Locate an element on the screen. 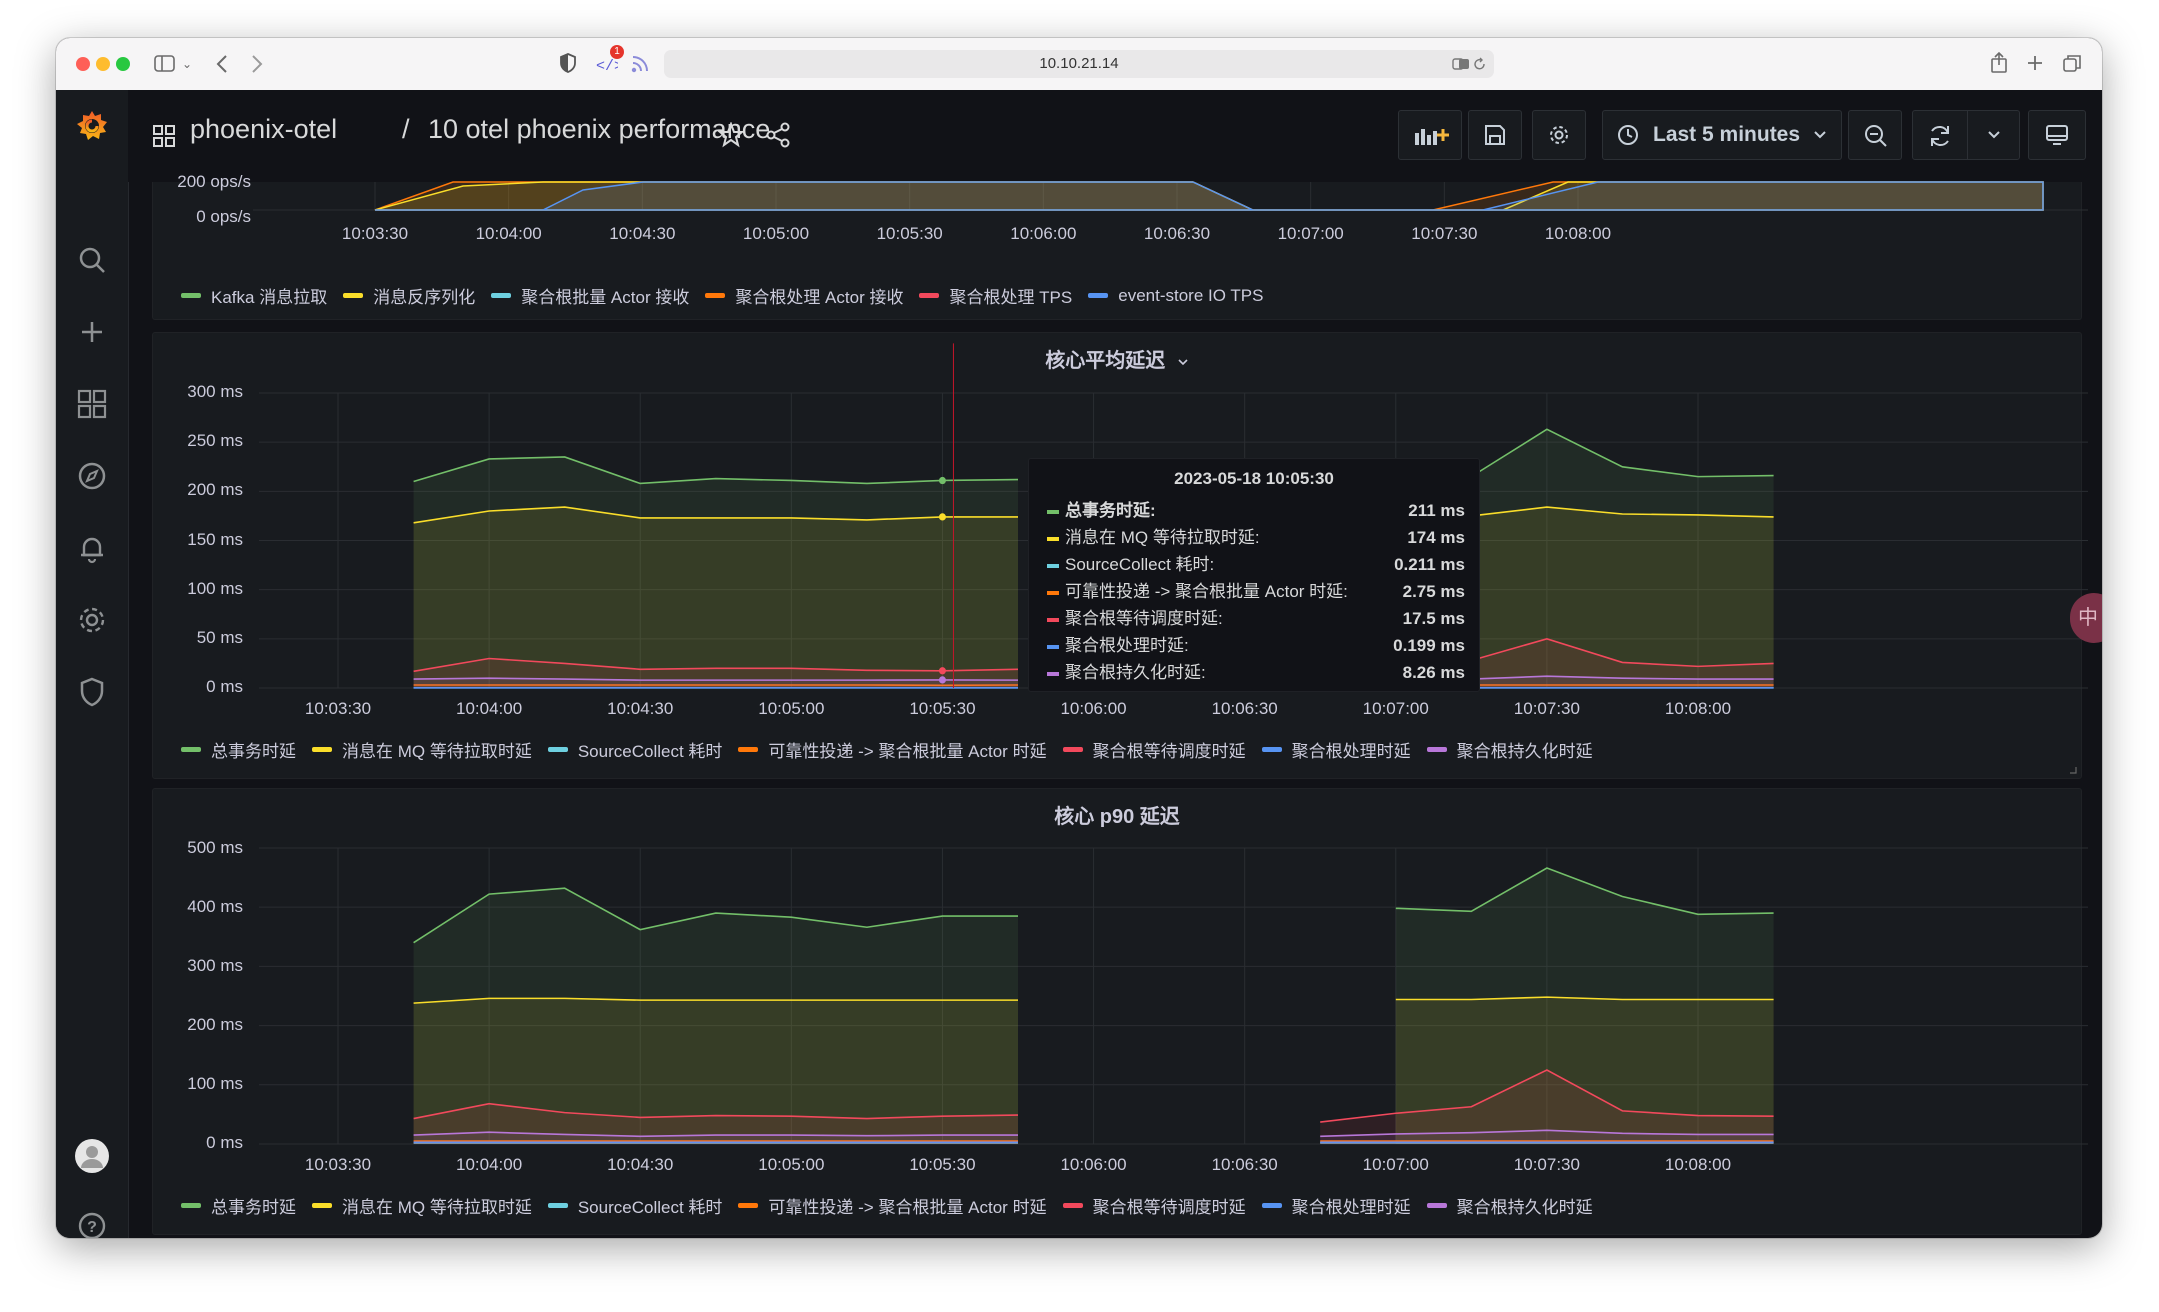 This screenshot has height=1312, width=2159. add-panel-icon is located at coordinates (1432, 137).